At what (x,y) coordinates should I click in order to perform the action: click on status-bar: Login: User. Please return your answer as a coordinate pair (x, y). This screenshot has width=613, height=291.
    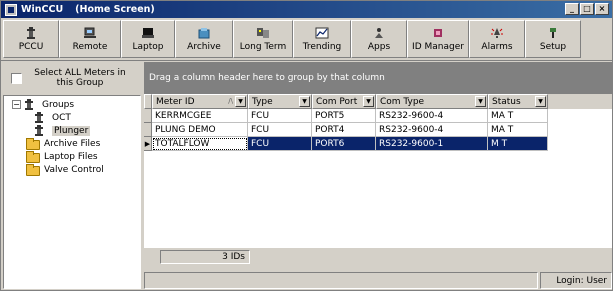
    Looking at the image, I should click on (378, 280).